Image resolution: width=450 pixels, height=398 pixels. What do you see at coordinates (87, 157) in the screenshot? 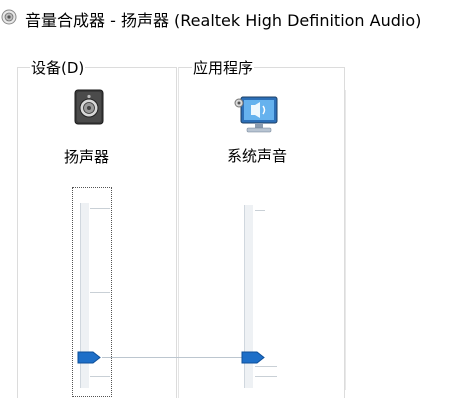
I see `device-name: 扬声器` at bounding box center [87, 157].